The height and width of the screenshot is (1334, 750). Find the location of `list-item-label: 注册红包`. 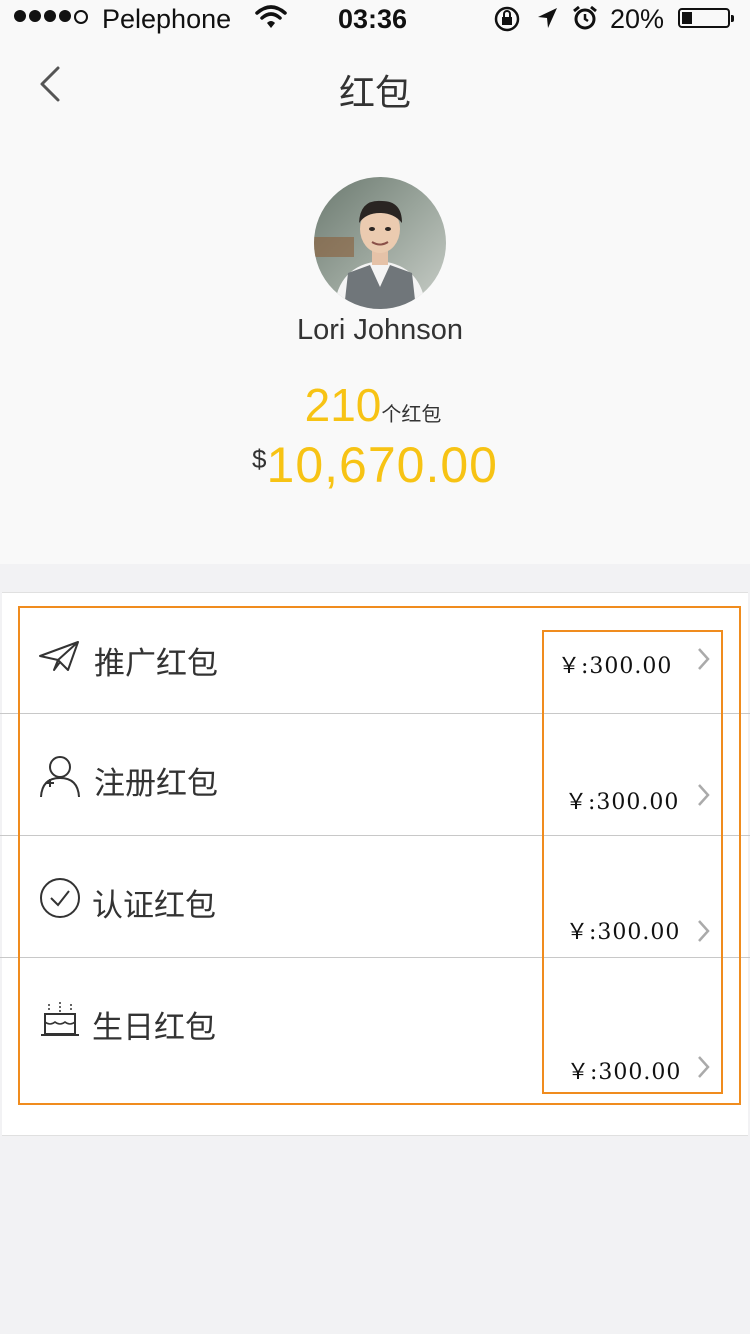

list-item-label: 注册红包 is located at coordinates (156, 783).